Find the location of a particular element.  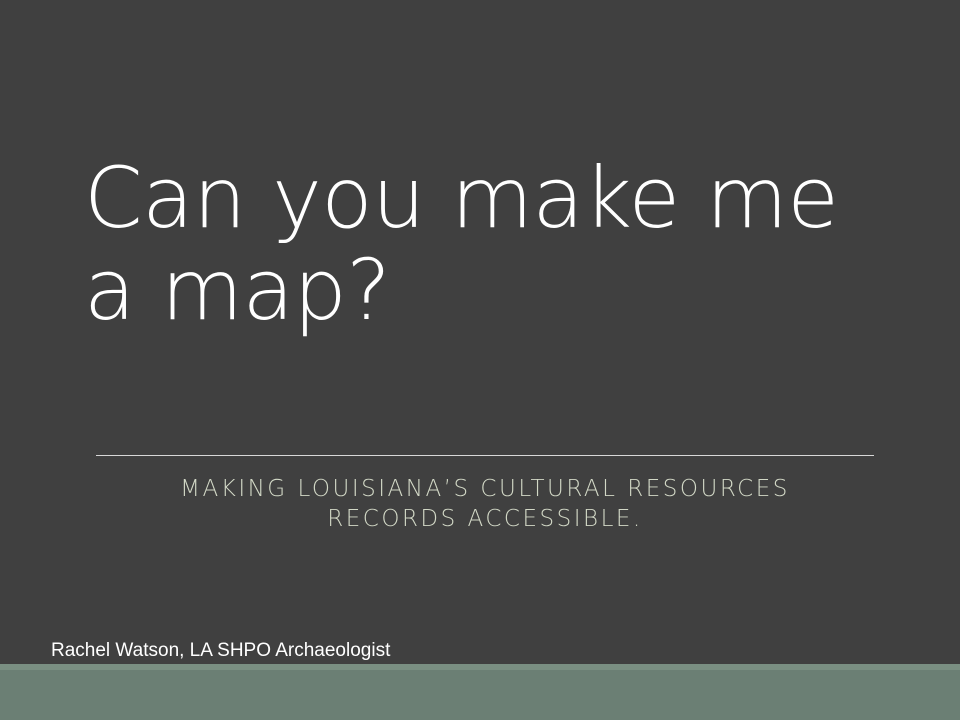

title-divider is located at coordinates (485, 455).